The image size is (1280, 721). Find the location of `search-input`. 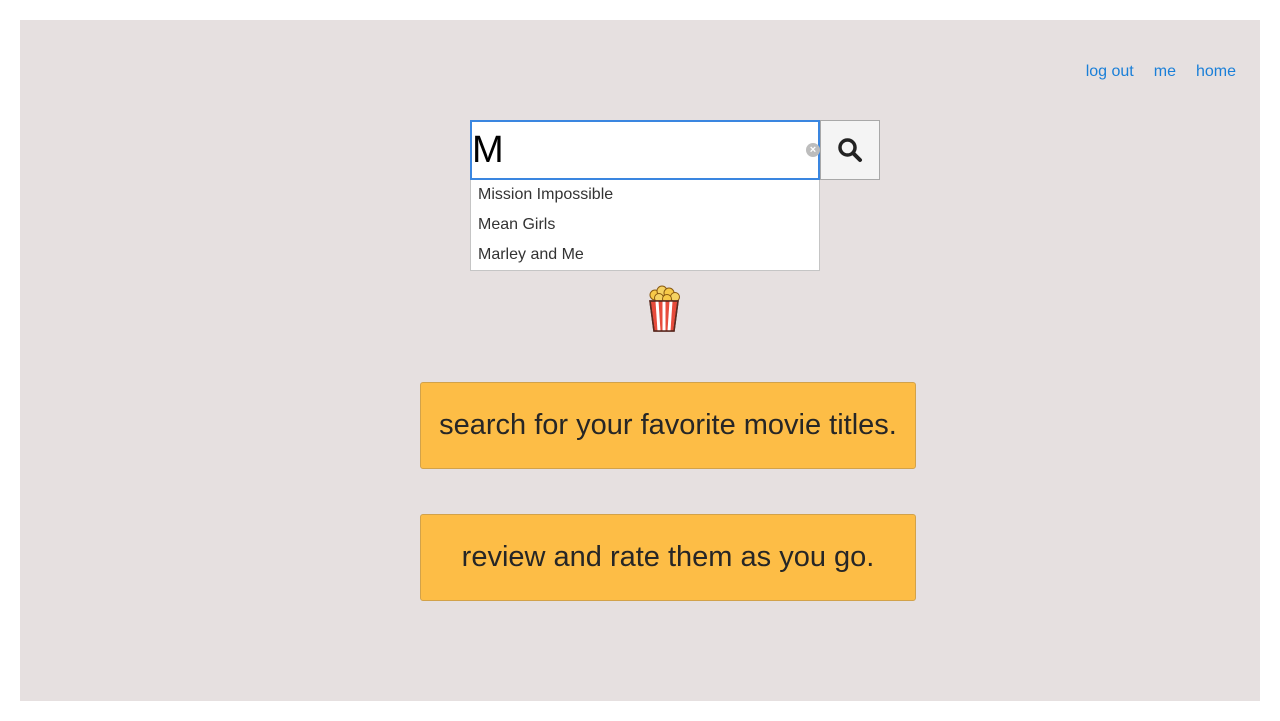

search-input is located at coordinates (637, 150).